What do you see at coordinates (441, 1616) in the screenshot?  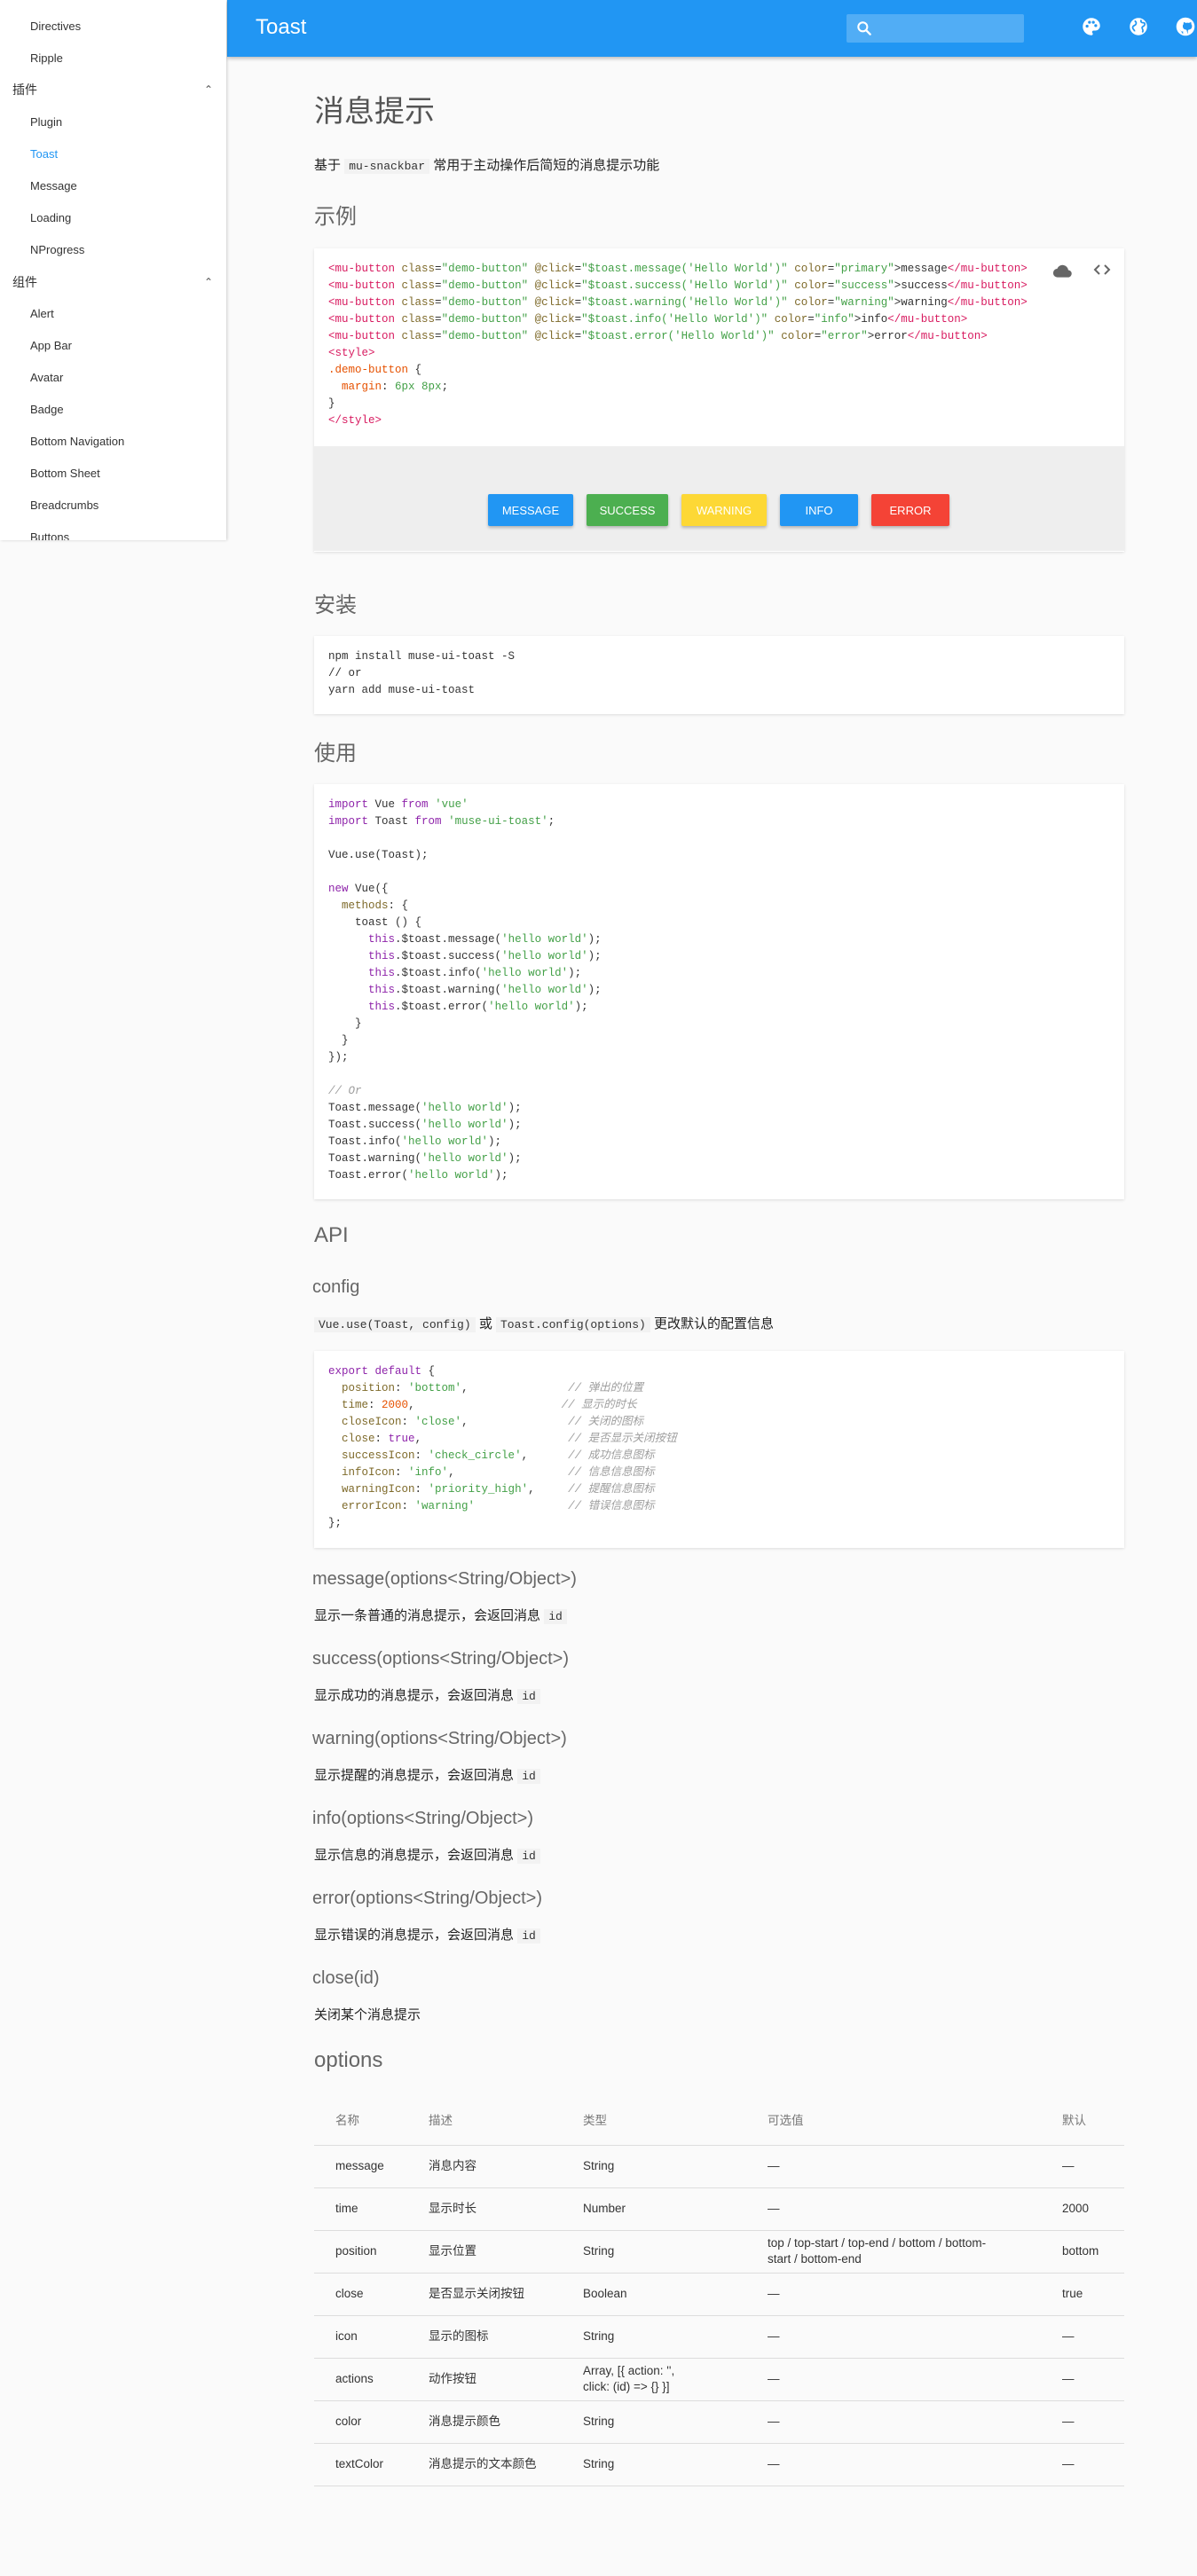 I see `method-message-desc: 显示一条普通的消息提示，会返回消息 id` at bounding box center [441, 1616].